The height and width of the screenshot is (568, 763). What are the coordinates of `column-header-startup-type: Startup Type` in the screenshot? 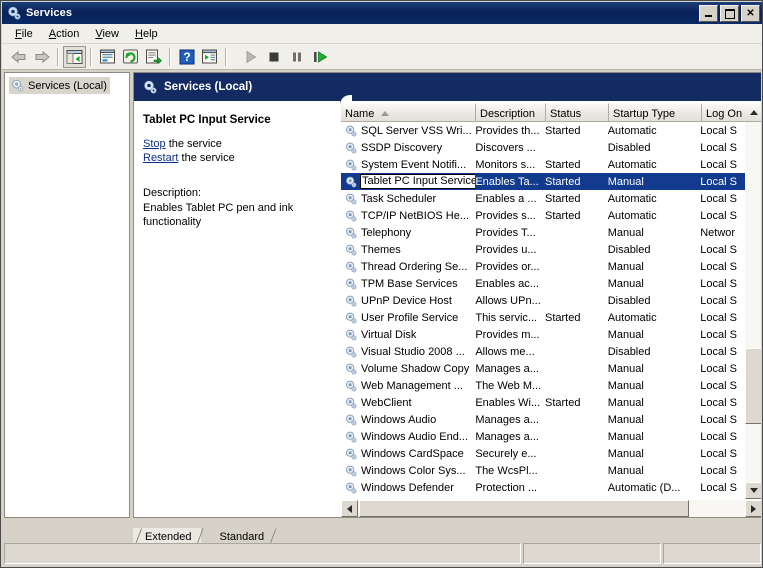 It's located at (655, 112).